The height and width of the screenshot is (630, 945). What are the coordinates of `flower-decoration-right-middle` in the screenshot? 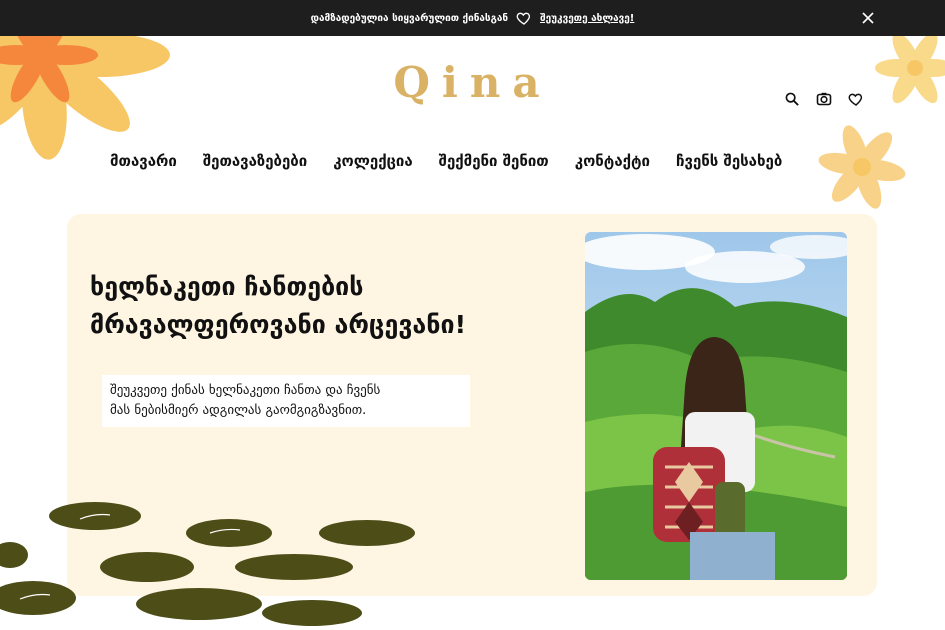 It's located at (862, 167).